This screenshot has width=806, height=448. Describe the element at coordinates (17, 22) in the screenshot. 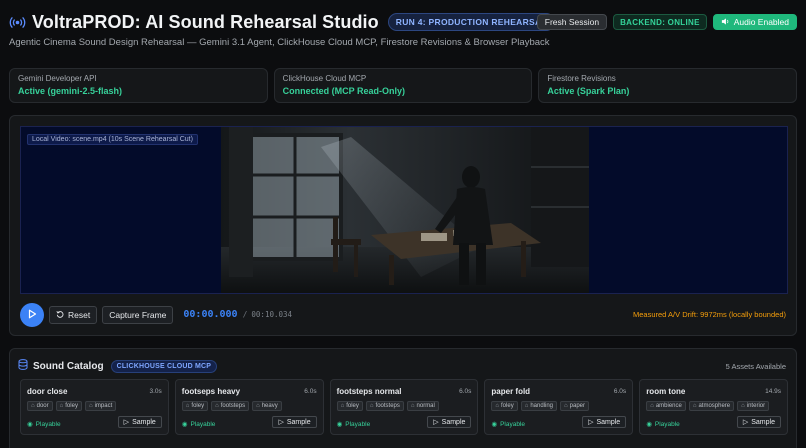

I see `broadcast-icon` at that location.